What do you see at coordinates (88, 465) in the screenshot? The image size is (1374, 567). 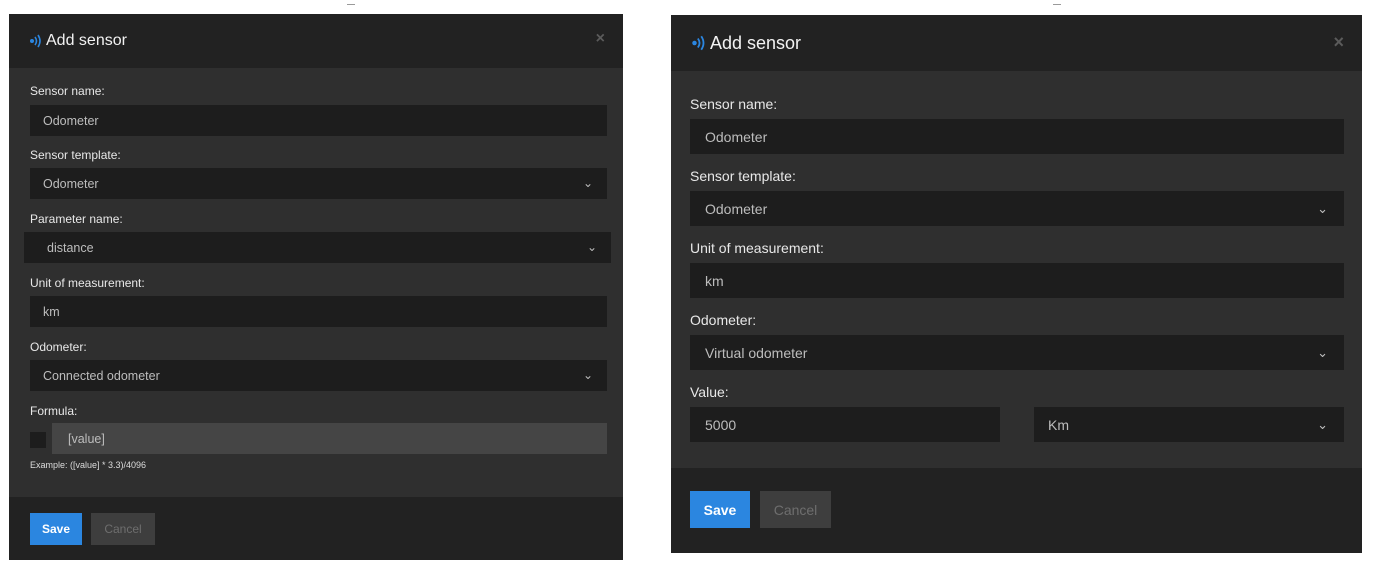 I see `formula-example: Example: ([value] * 3.3)/4096` at bounding box center [88, 465].